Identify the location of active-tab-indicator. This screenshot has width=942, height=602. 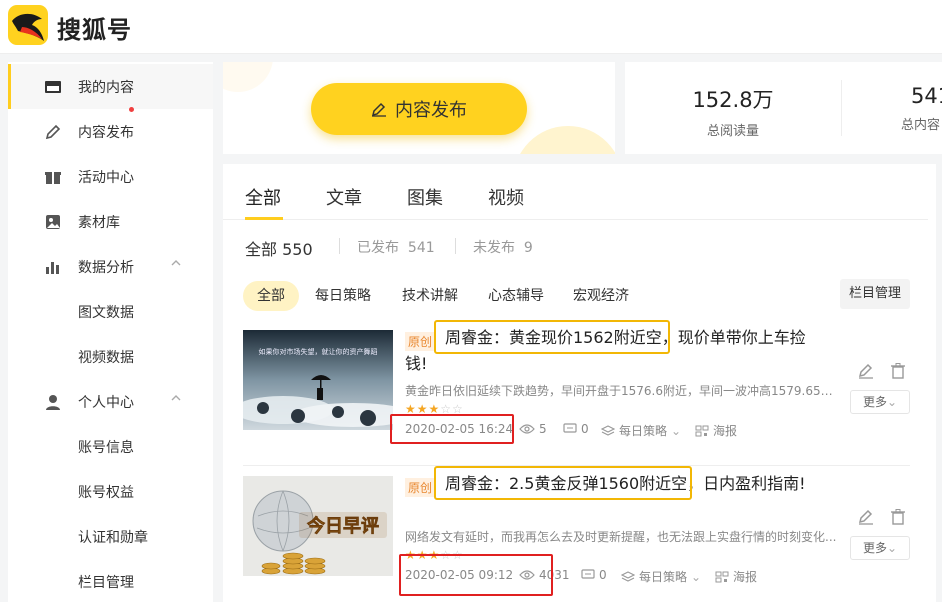
(264, 218).